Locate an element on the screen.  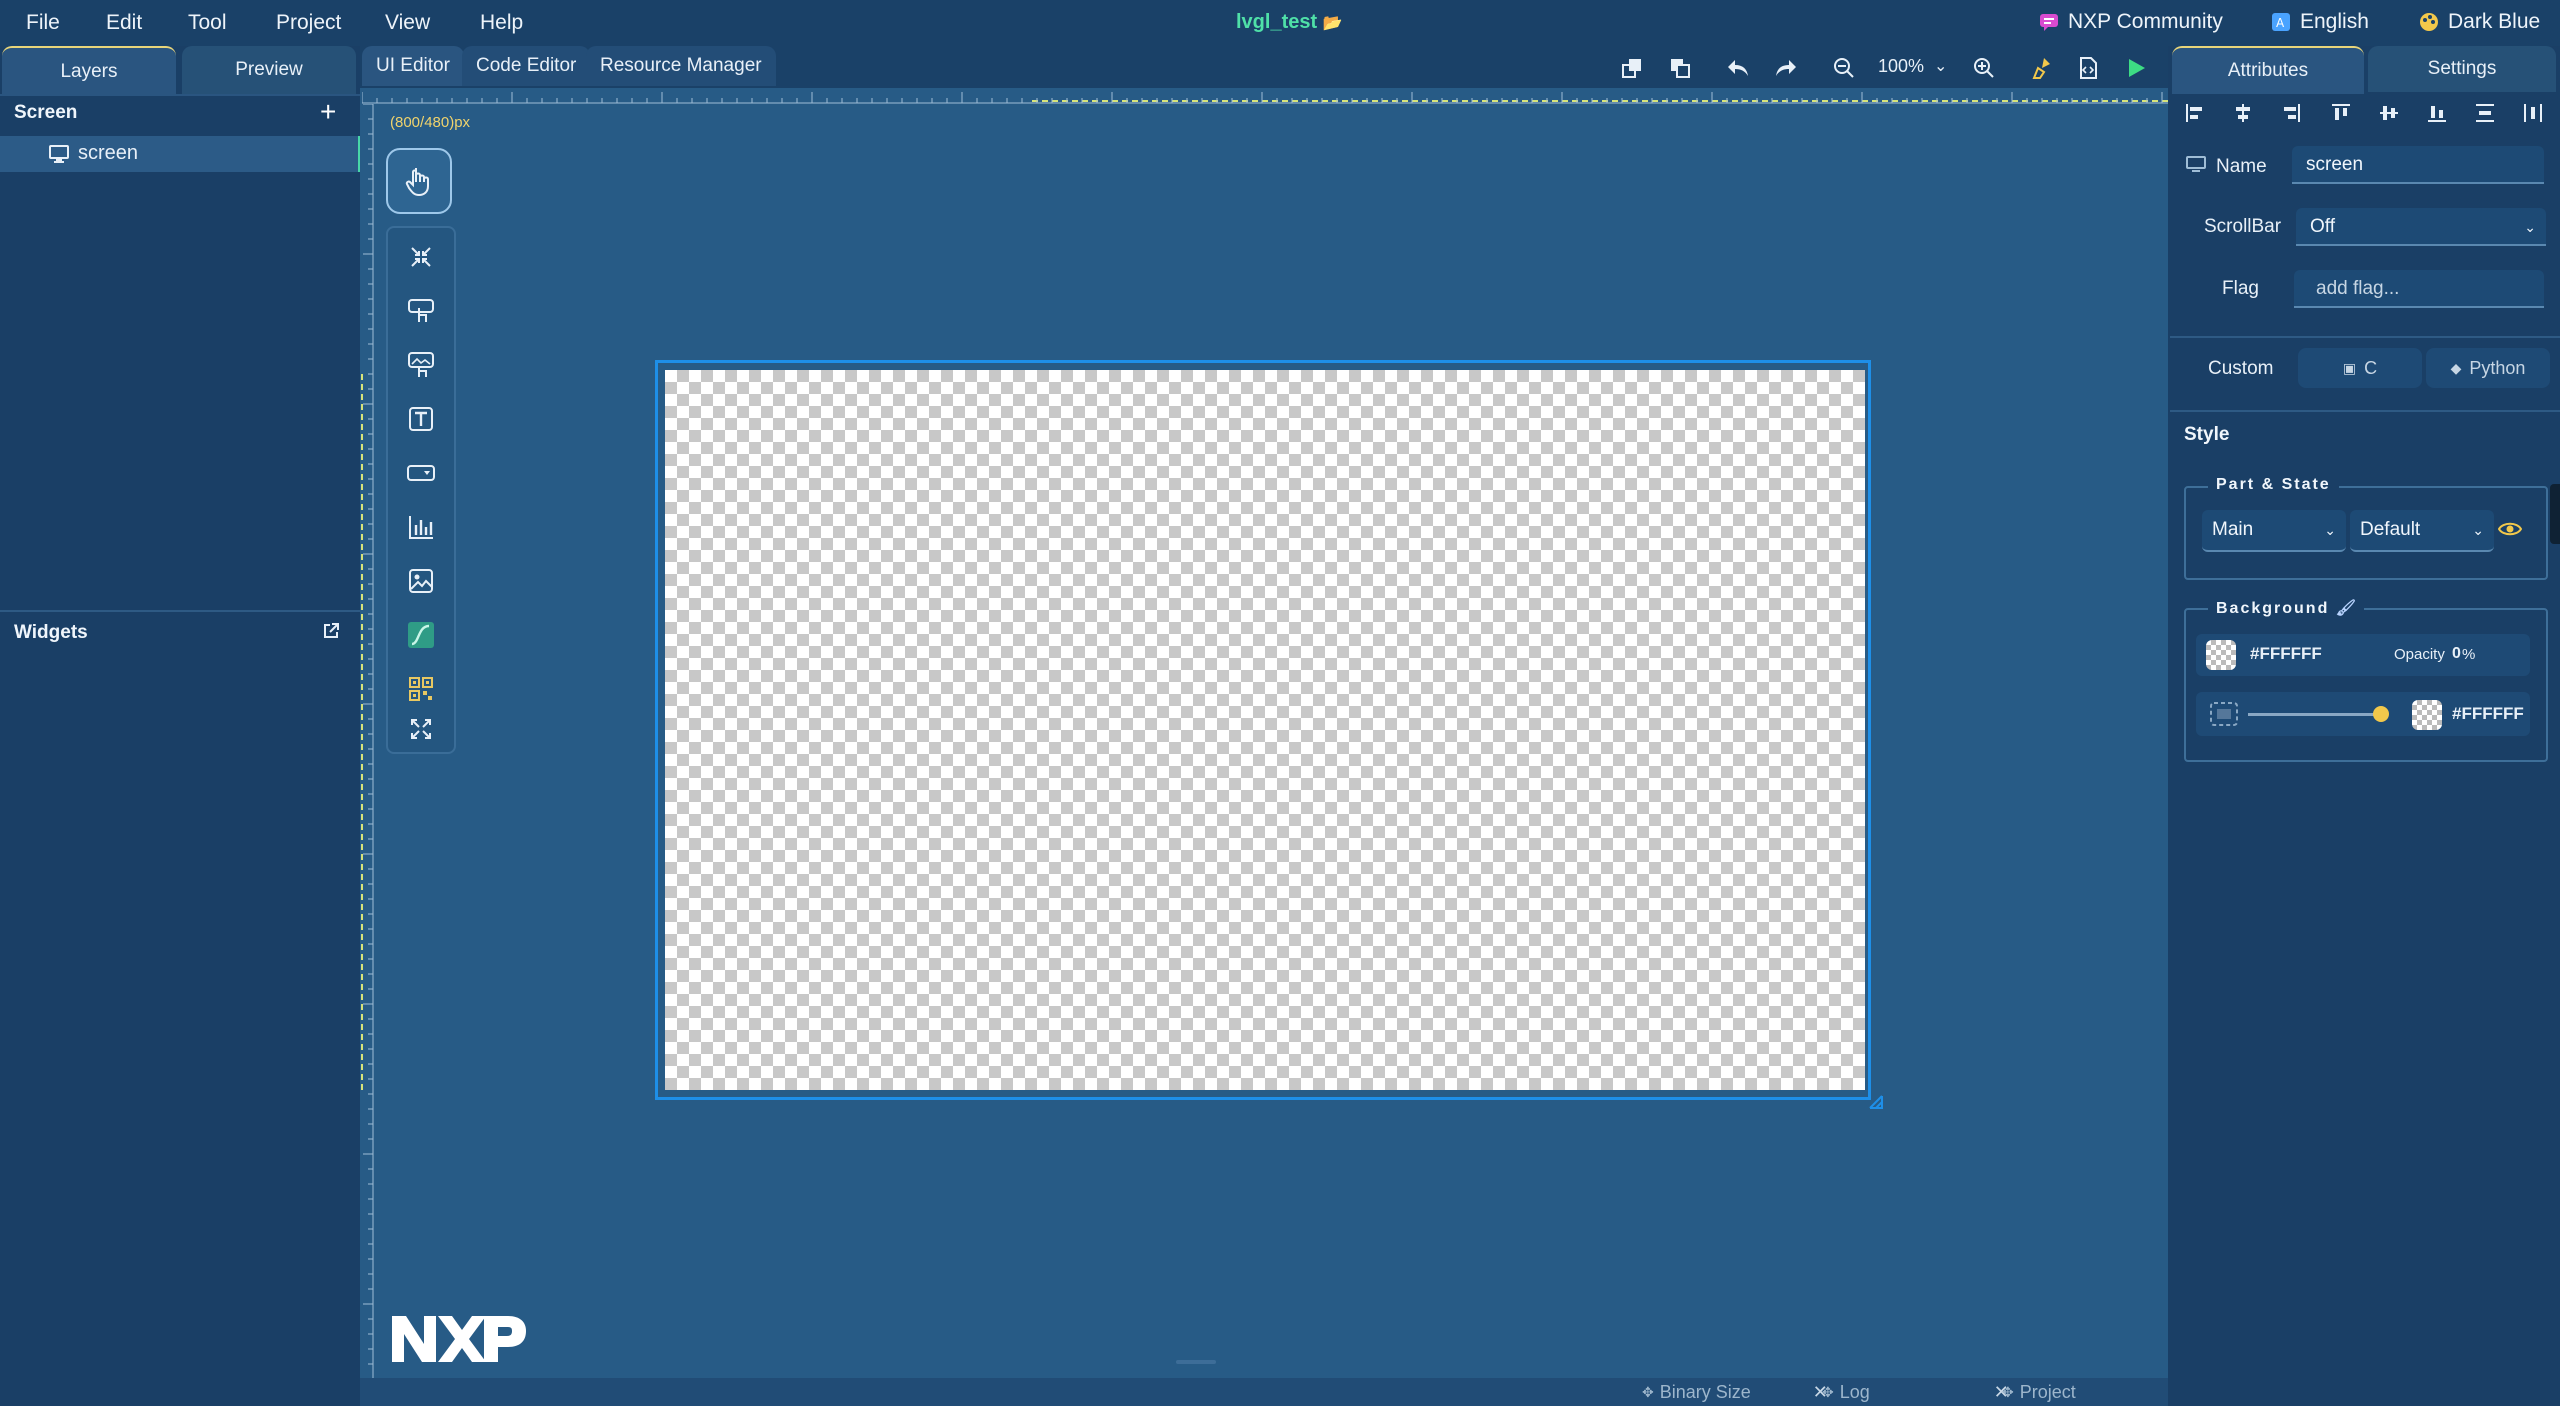
part-state-legend: Part & State is located at coordinates (2273, 485).